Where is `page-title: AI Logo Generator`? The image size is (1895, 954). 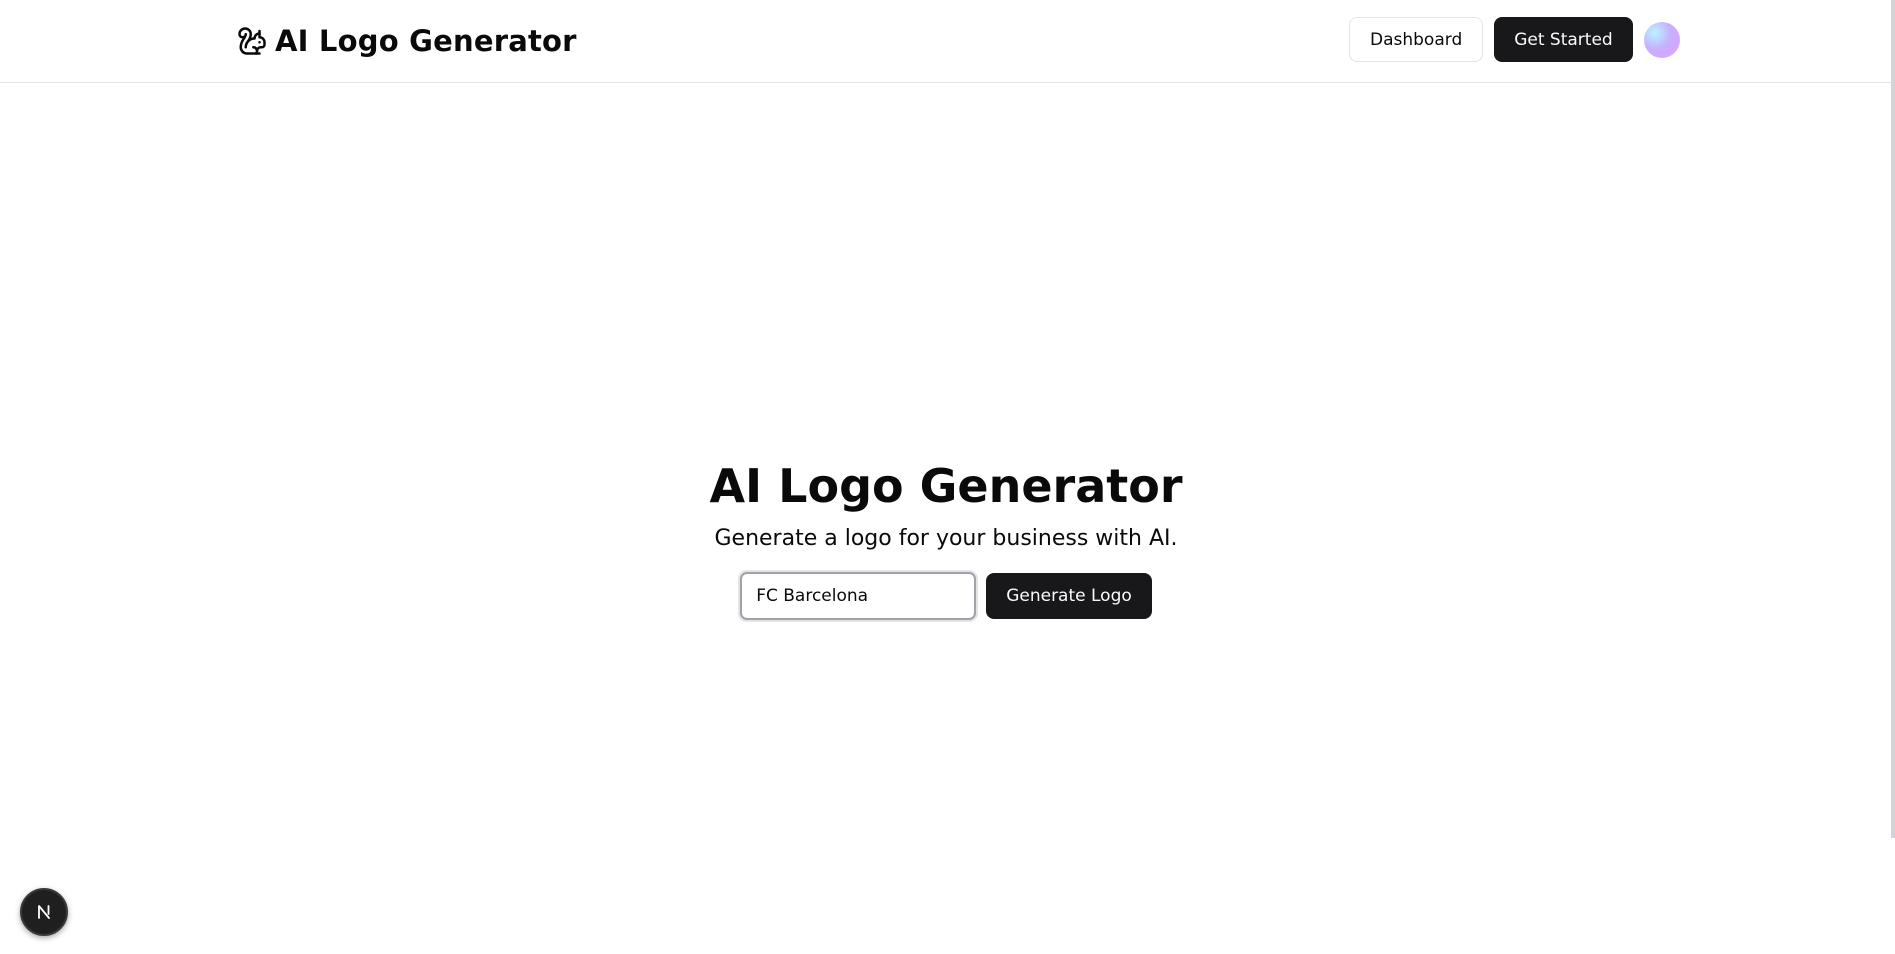
page-title: AI Logo Generator is located at coordinates (946, 486).